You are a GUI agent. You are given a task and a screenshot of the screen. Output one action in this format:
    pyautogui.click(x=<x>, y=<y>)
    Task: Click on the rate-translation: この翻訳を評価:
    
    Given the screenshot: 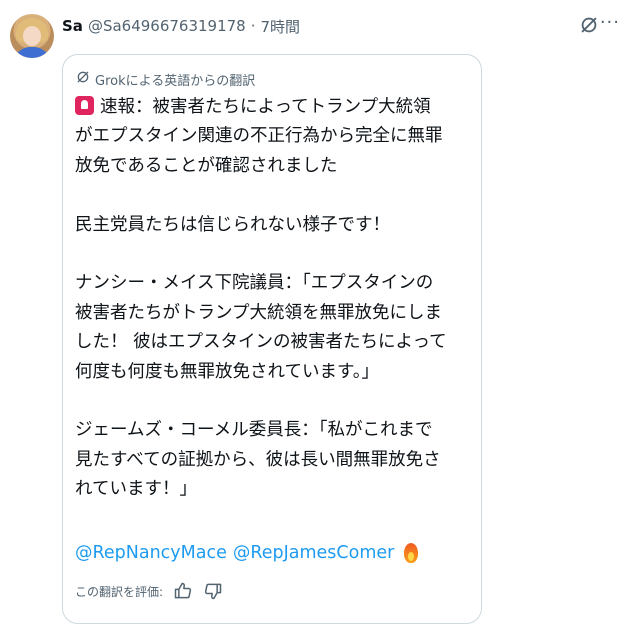 What is the action you would take?
    pyautogui.click(x=149, y=591)
    